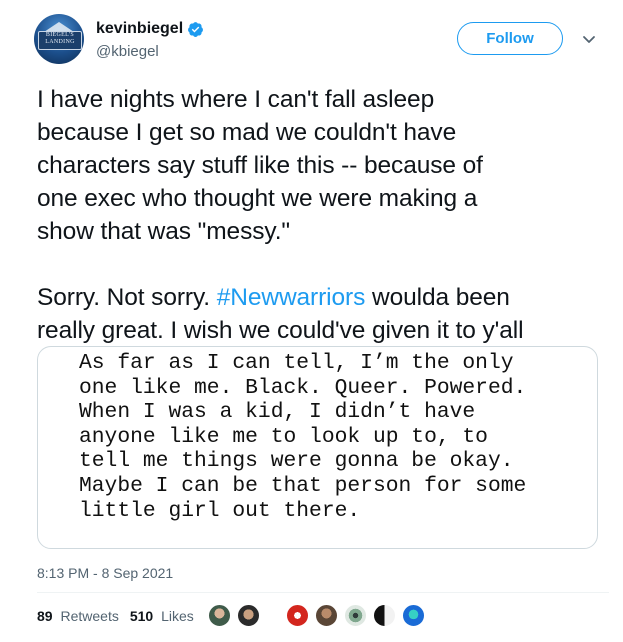 The height and width of the screenshot is (642, 623). What do you see at coordinates (105, 573) in the screenshot?
I see `timestamp: 8:13 PM - 8 Sep 2021` at bounding box center [105, 573].